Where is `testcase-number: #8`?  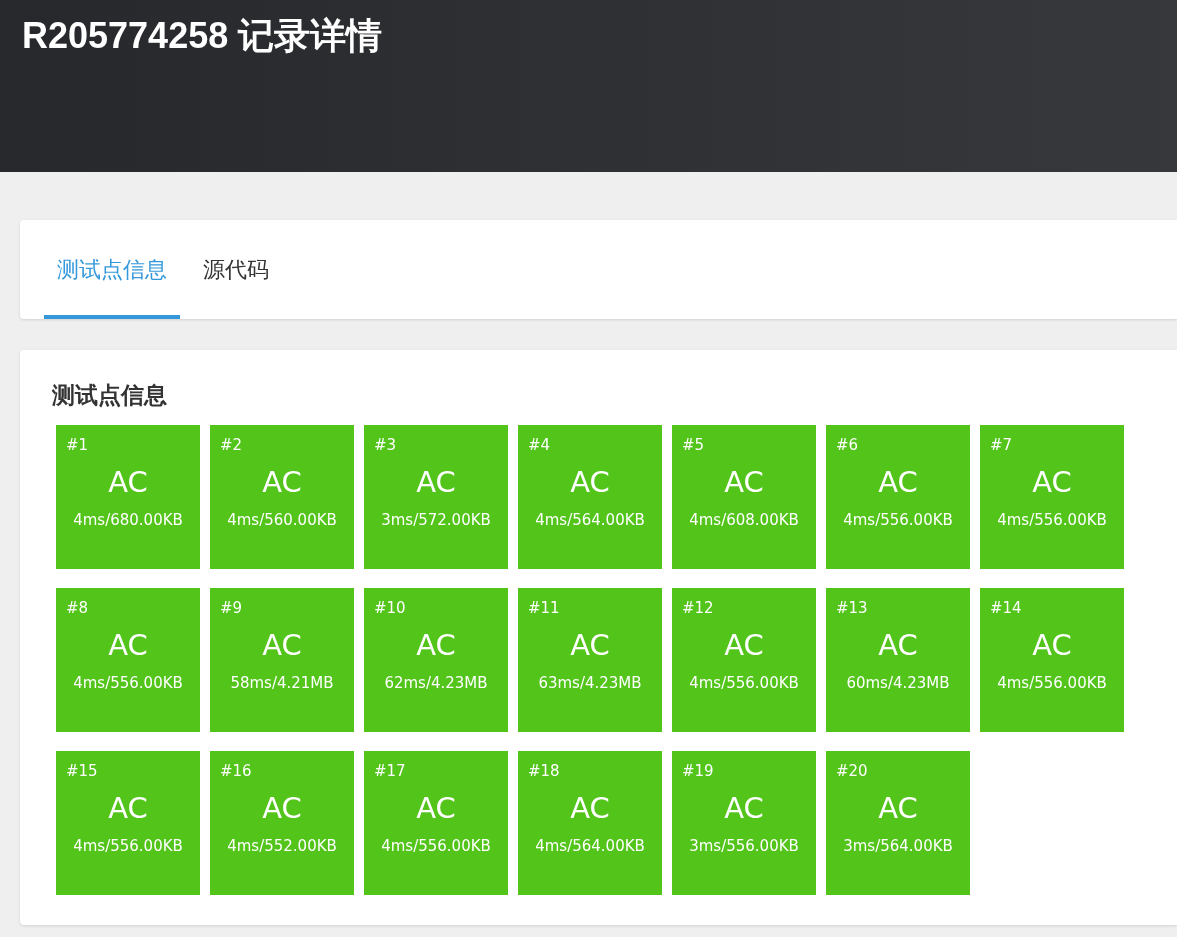 testcase-number: #8 is located at coordinates (77, 608).